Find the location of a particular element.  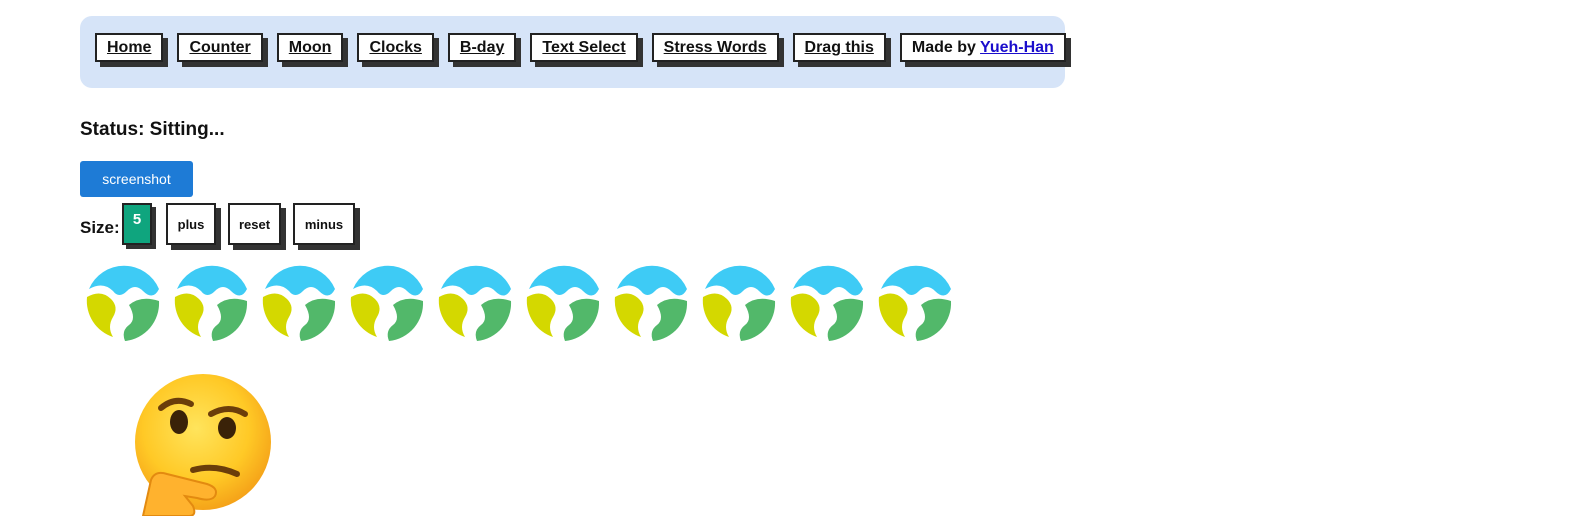

size-label: Size: is located at coordinates (100, 227).